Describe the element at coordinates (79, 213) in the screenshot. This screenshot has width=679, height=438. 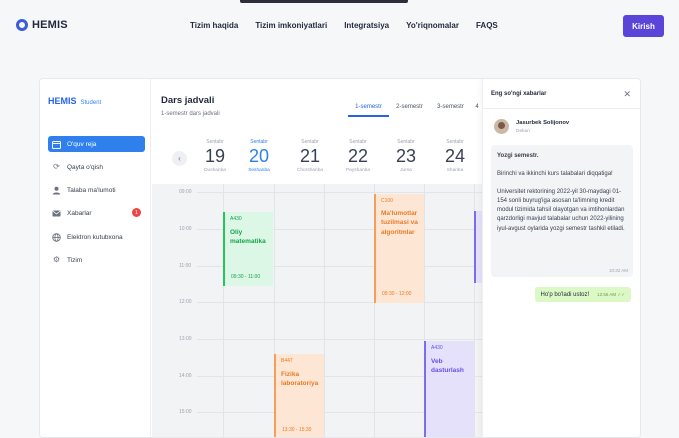
I see `sidebar-item-label: Xabarlar` at that location.